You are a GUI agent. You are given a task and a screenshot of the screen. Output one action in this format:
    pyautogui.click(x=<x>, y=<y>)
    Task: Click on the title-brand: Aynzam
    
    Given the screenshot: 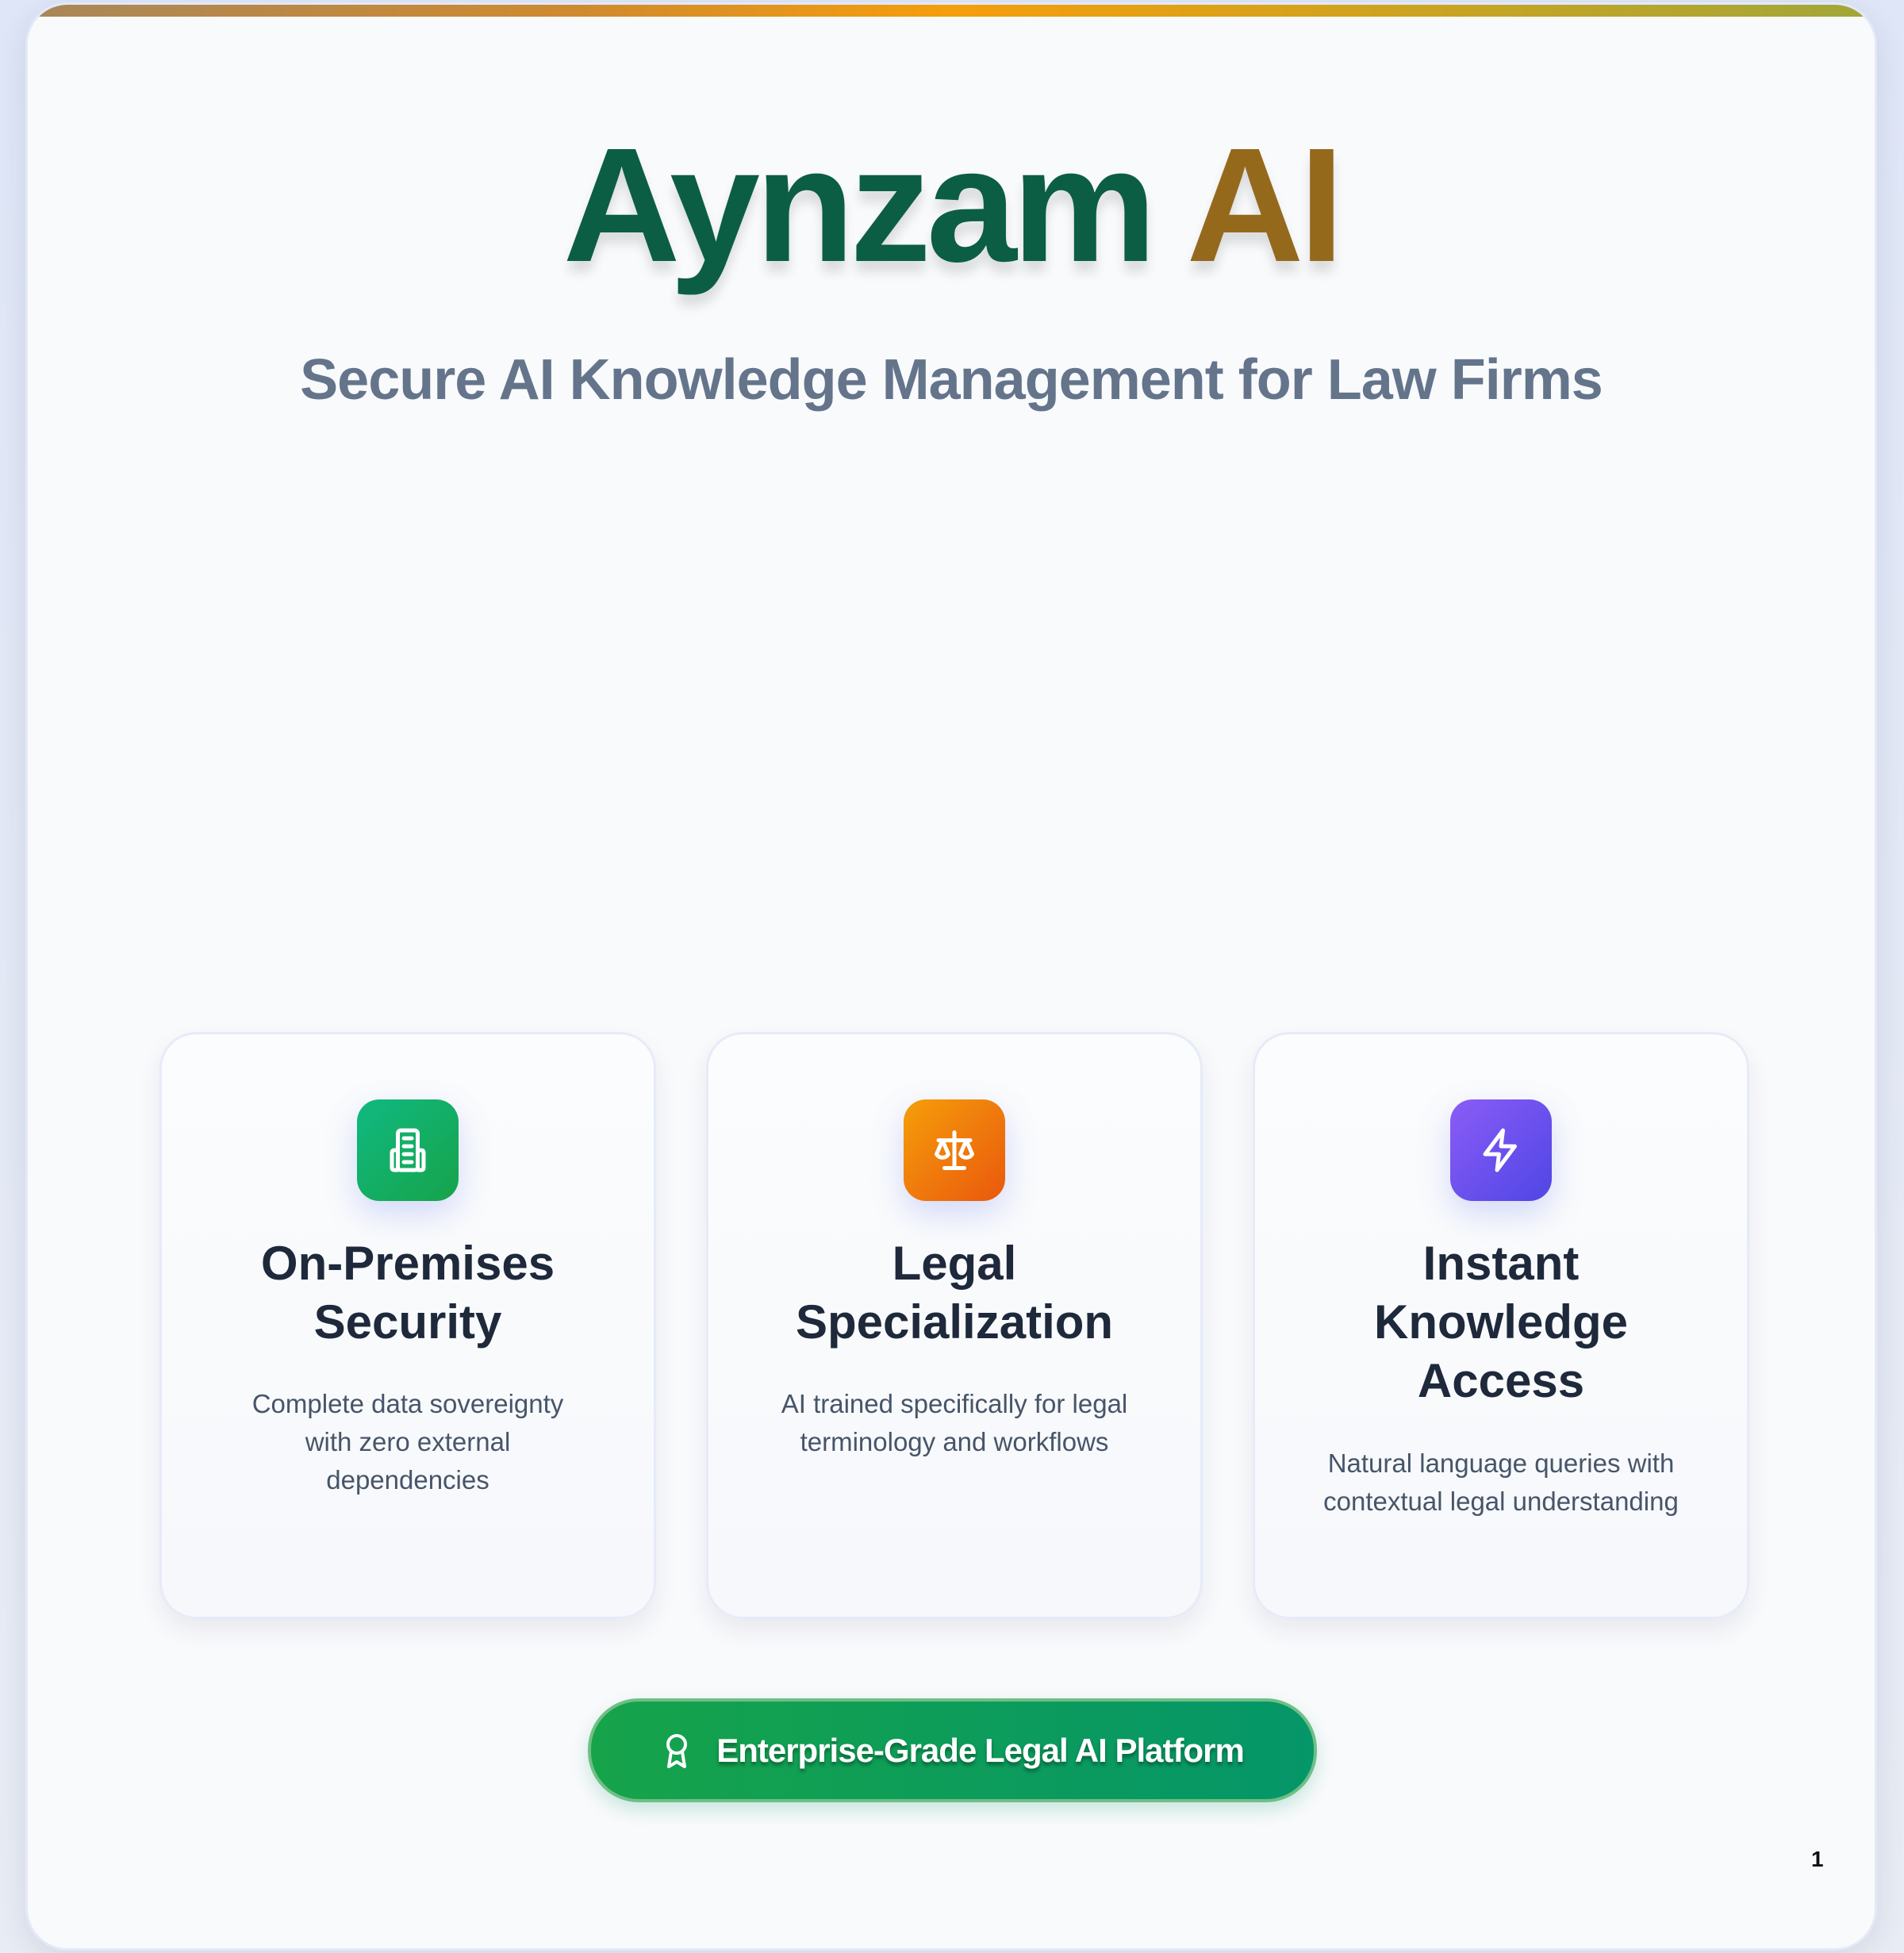 What is the action you would take?
    pyautogui.click(x=859, y=205)
    